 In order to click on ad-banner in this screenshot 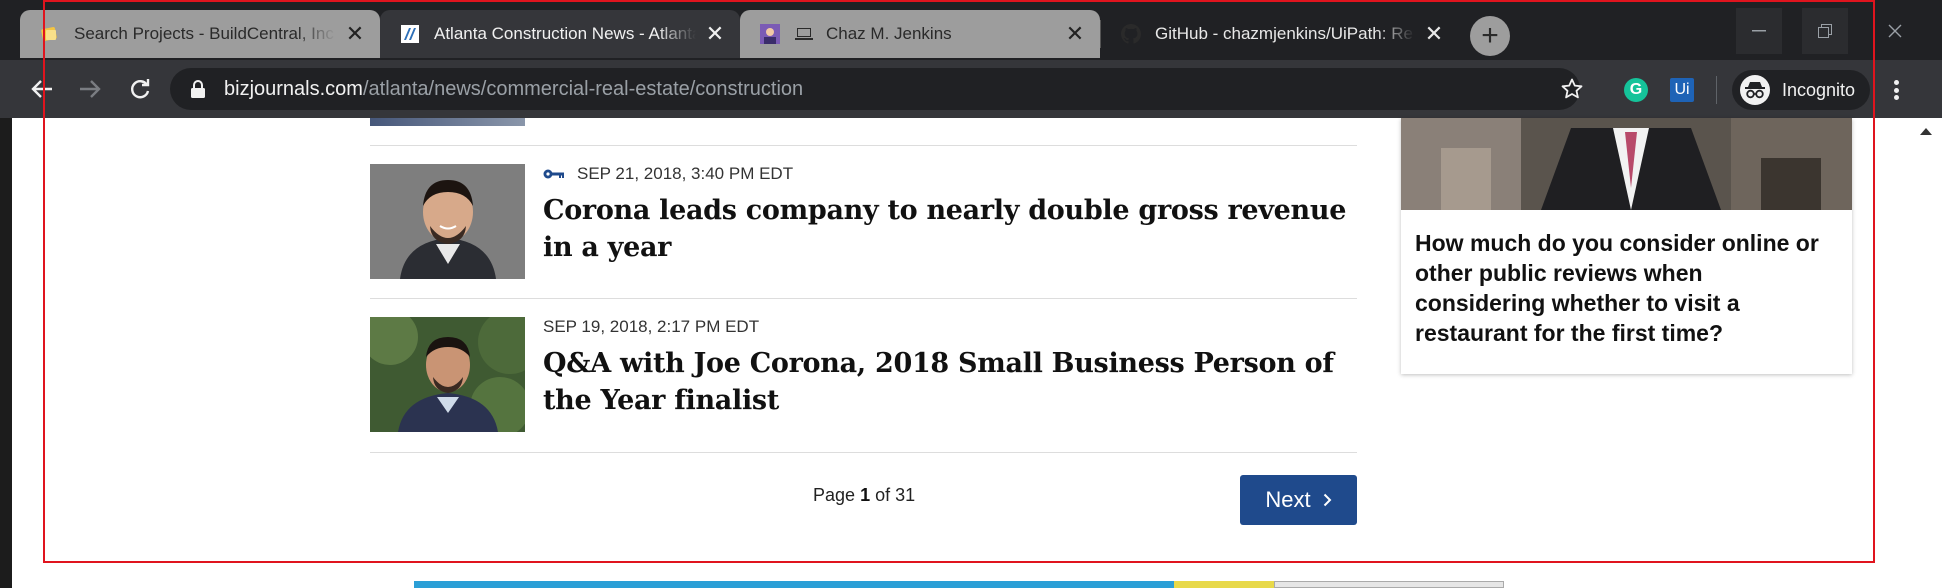, I will do `click(959, 584)`.